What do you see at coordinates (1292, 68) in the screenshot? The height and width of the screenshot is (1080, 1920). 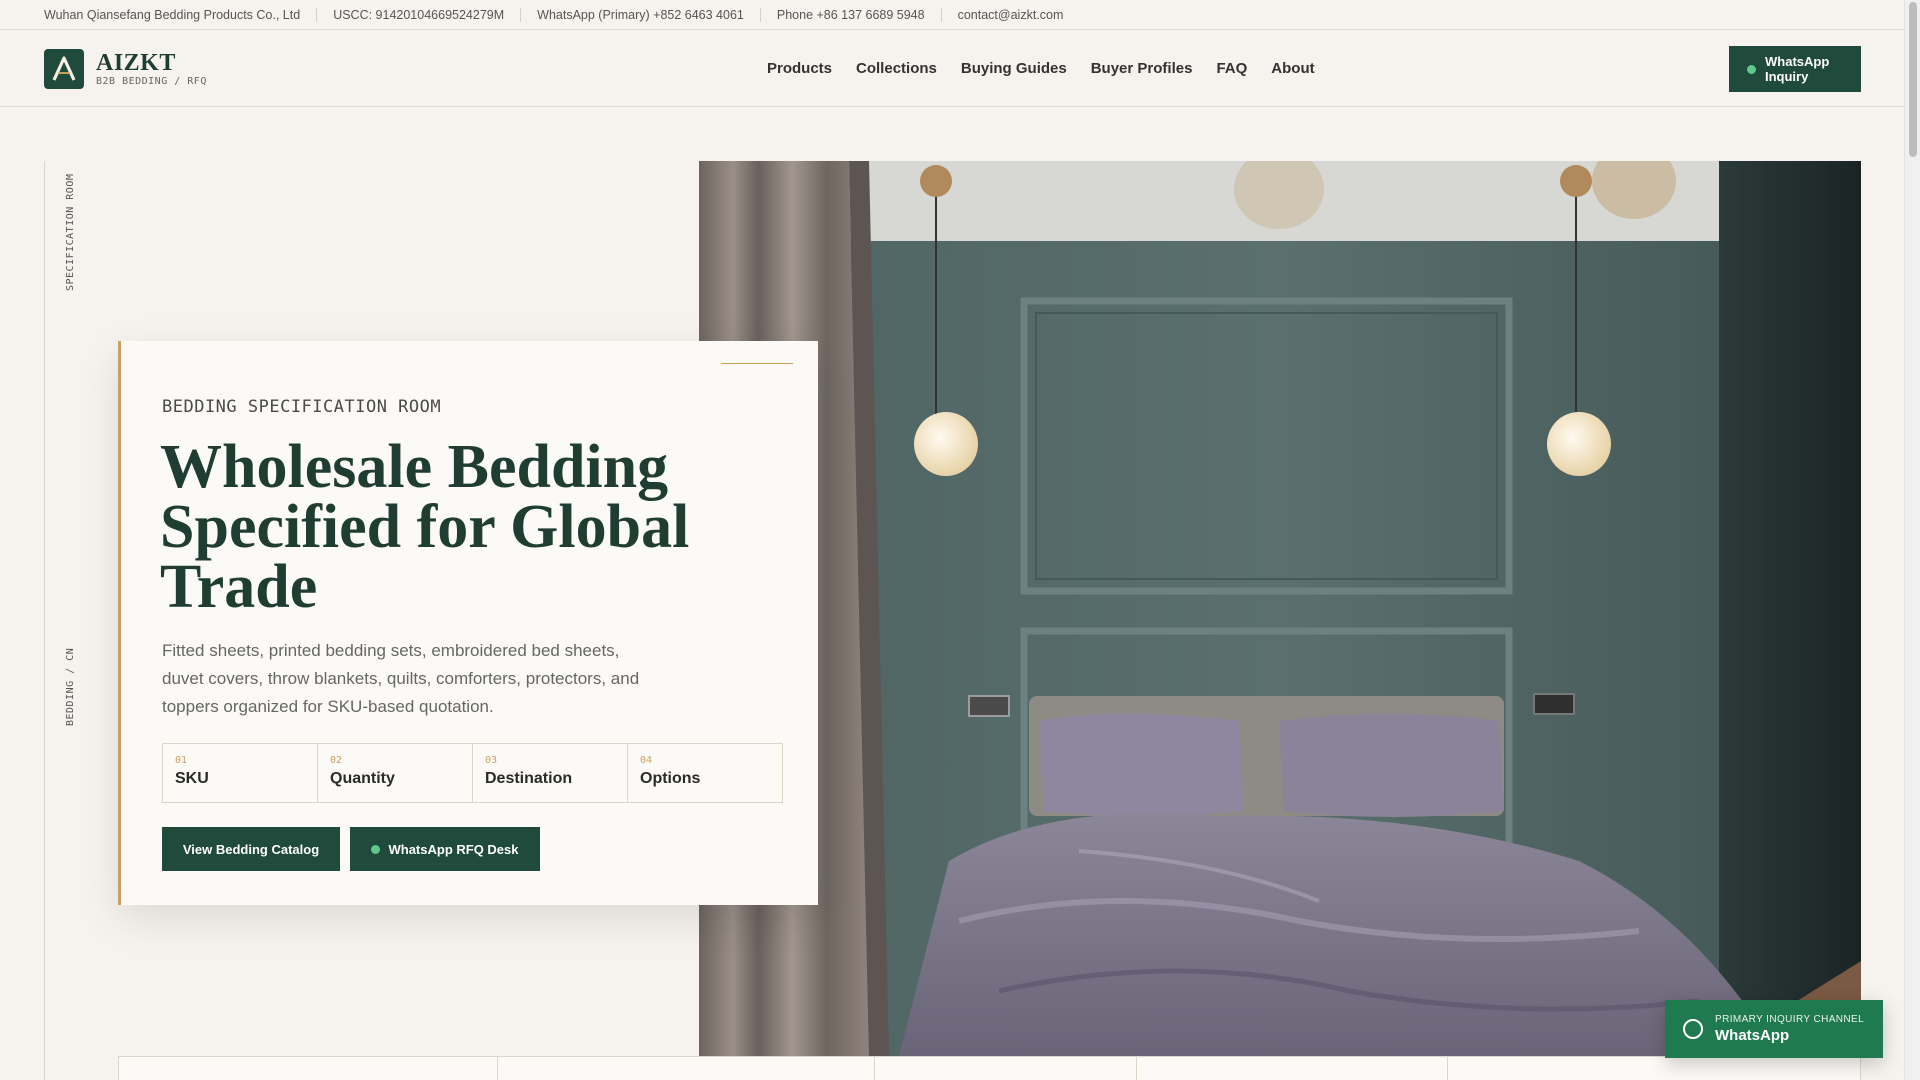 I see `nav-about: About` at bounding box center [1292, 68].